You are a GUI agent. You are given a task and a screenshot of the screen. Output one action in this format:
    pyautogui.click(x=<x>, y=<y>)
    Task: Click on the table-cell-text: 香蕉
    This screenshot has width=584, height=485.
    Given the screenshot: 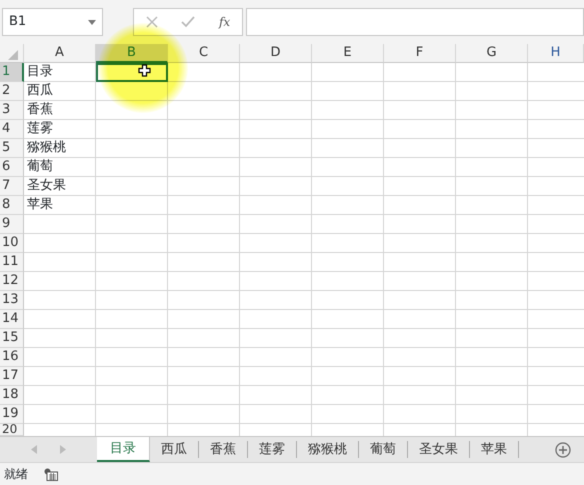 What is the action you would take?
    pyautogui.click(x=40, y=110)
    